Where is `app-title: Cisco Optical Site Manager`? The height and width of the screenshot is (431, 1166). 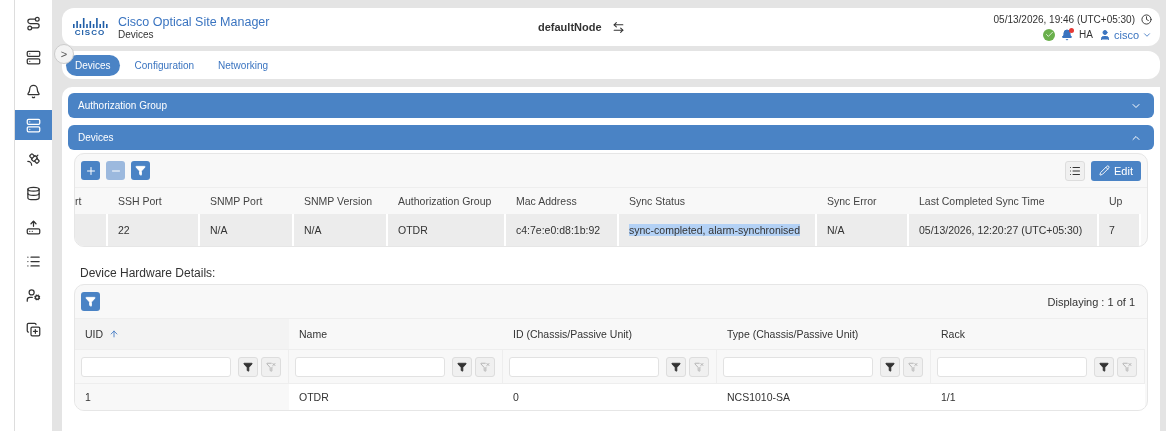 app-title: Cisco Optical Site Manager is located at coordinates (194, 21).